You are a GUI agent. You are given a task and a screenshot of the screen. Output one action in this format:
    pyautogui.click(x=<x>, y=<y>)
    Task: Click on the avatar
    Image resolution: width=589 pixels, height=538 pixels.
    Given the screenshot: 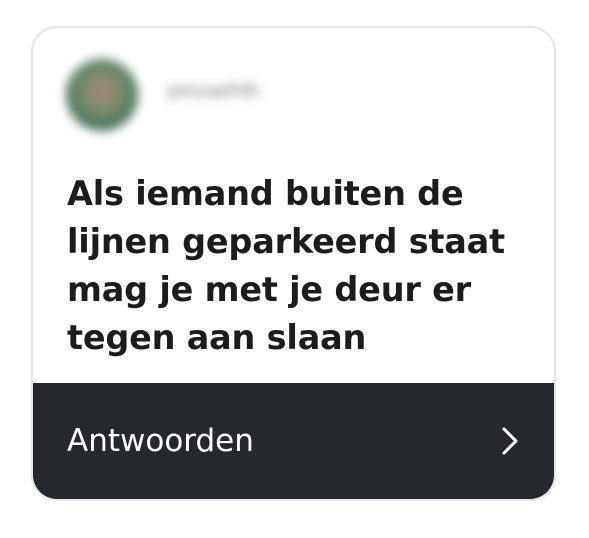 What is the action you would take?
    pyautogui.click(x=102, y=95)
    